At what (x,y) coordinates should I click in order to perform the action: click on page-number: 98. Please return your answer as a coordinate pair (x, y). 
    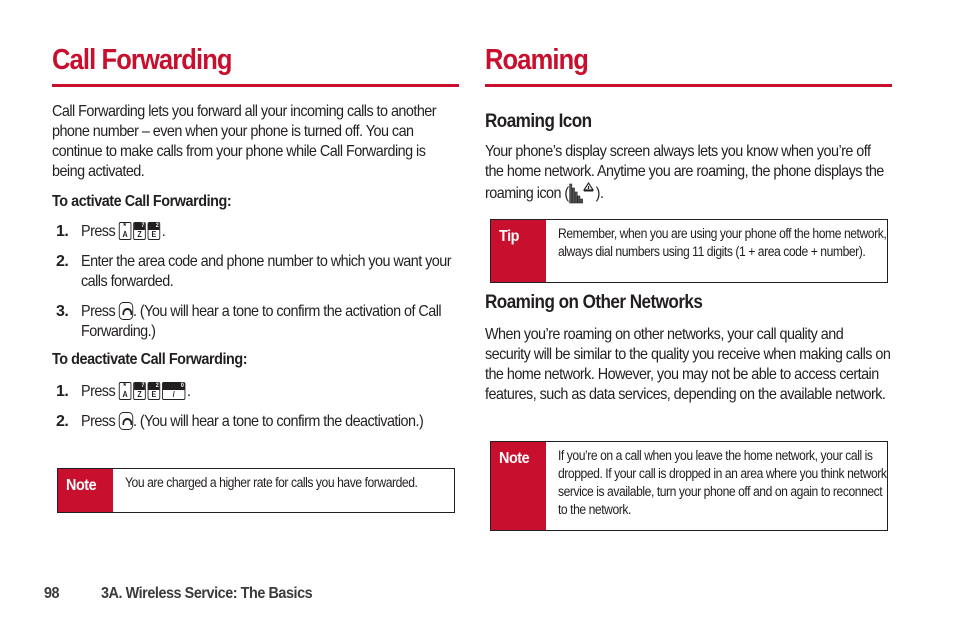
    Looking at the image, I should click on (52, 593).